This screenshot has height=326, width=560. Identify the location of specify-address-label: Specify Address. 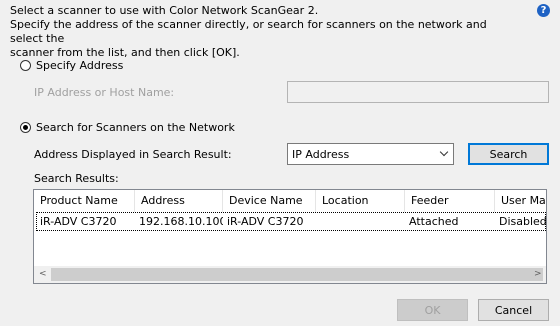
(80, 65).